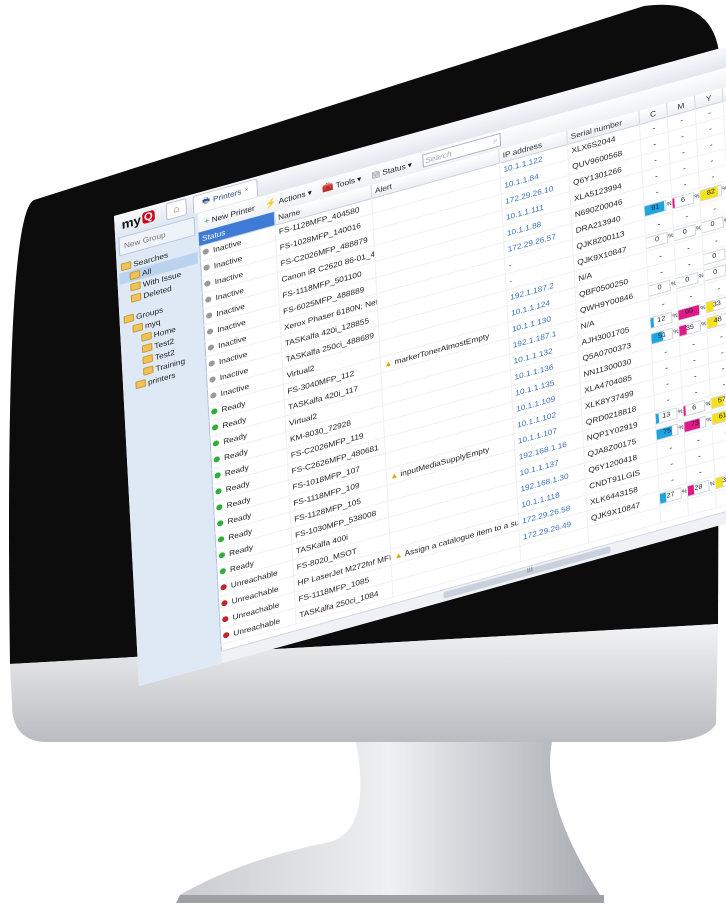  Describe the element at coordinates (327, 187) in the screenshot. I see `toolbox-icon: 🧰` at that location.